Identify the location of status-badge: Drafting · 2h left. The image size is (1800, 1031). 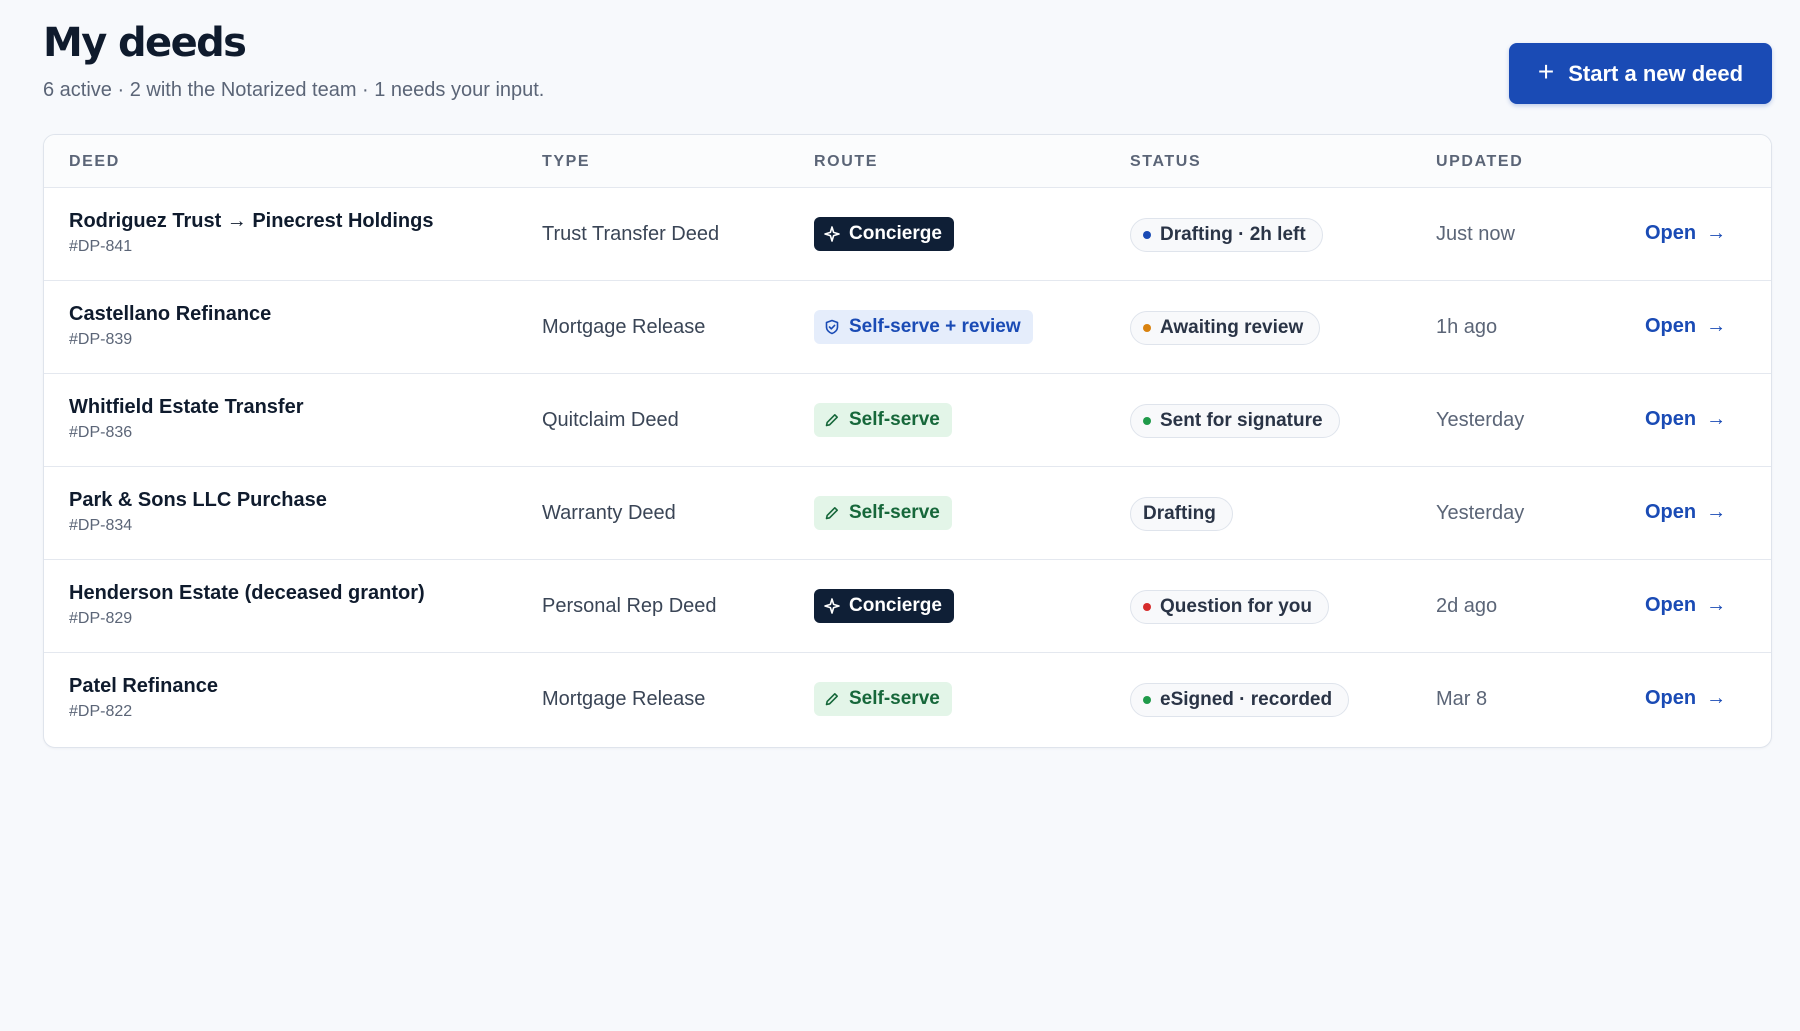
(1226, 235).